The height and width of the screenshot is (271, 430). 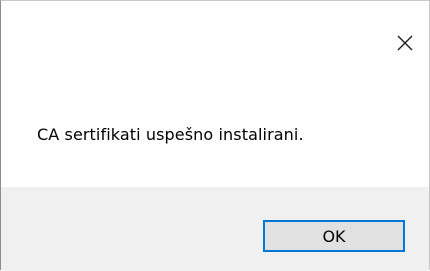 What do you see at coordinates (334, 236) in the screenshot?
I see `ok-button: OK` at bounding box center [334, 236].